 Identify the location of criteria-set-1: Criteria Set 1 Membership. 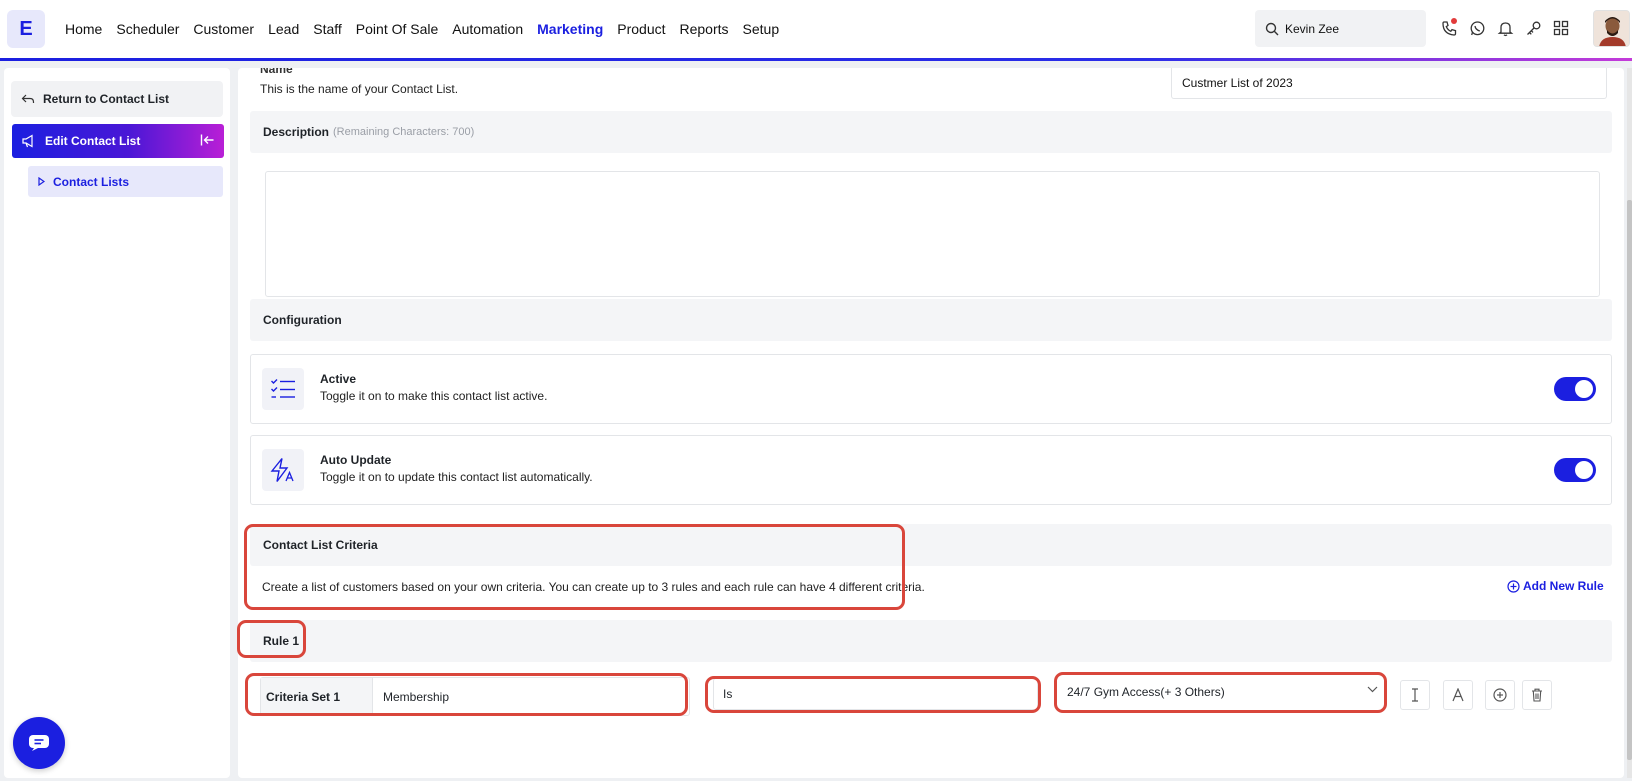
(475, 696).